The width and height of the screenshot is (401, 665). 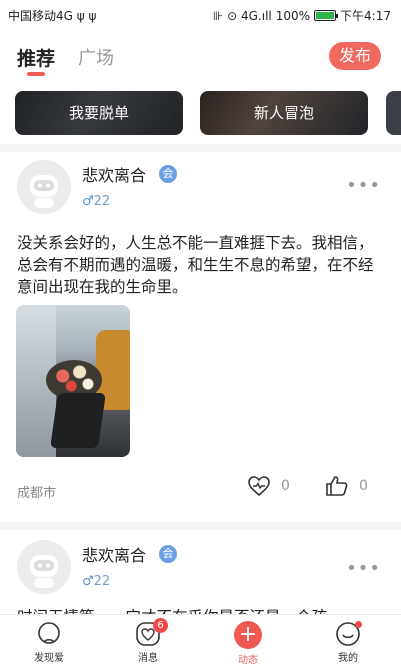 I want to click on active-tab-indicator, so click(x=36, y=74).